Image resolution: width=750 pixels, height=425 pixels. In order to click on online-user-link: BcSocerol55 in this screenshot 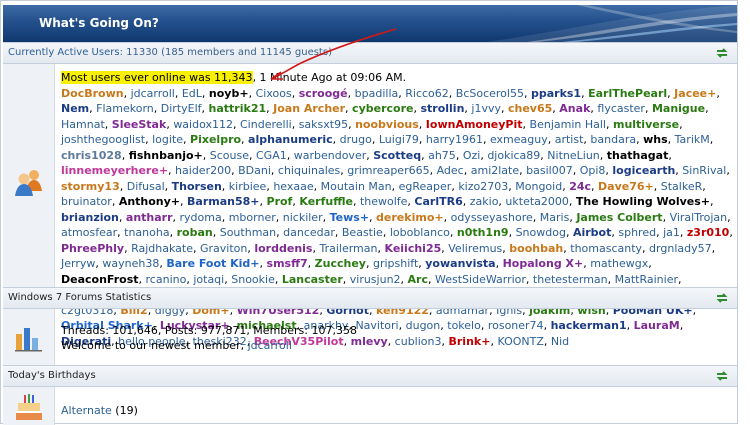, I will do `click(490, 93)`.